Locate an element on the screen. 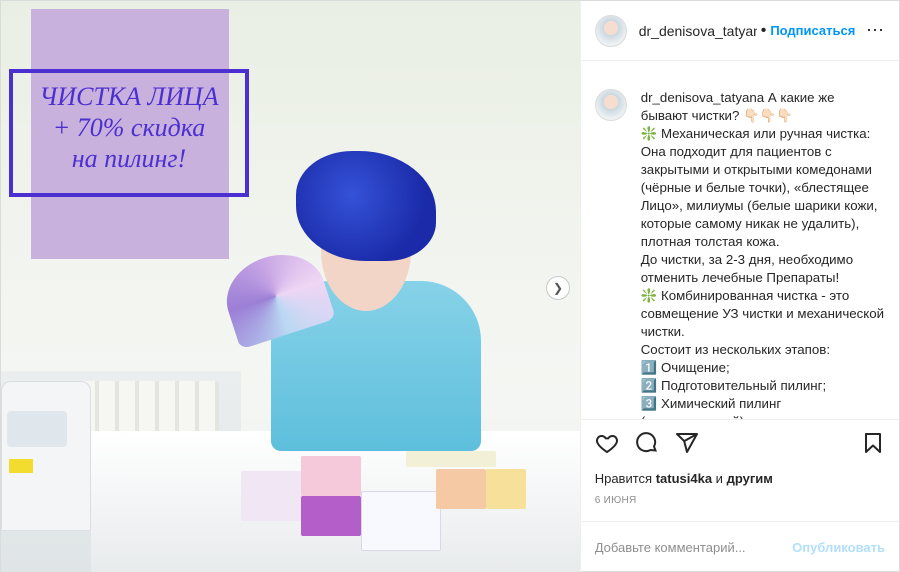 The image size is (900, 572). post-date: 6 ИЮНЯ is located at coordinates (740, 504).